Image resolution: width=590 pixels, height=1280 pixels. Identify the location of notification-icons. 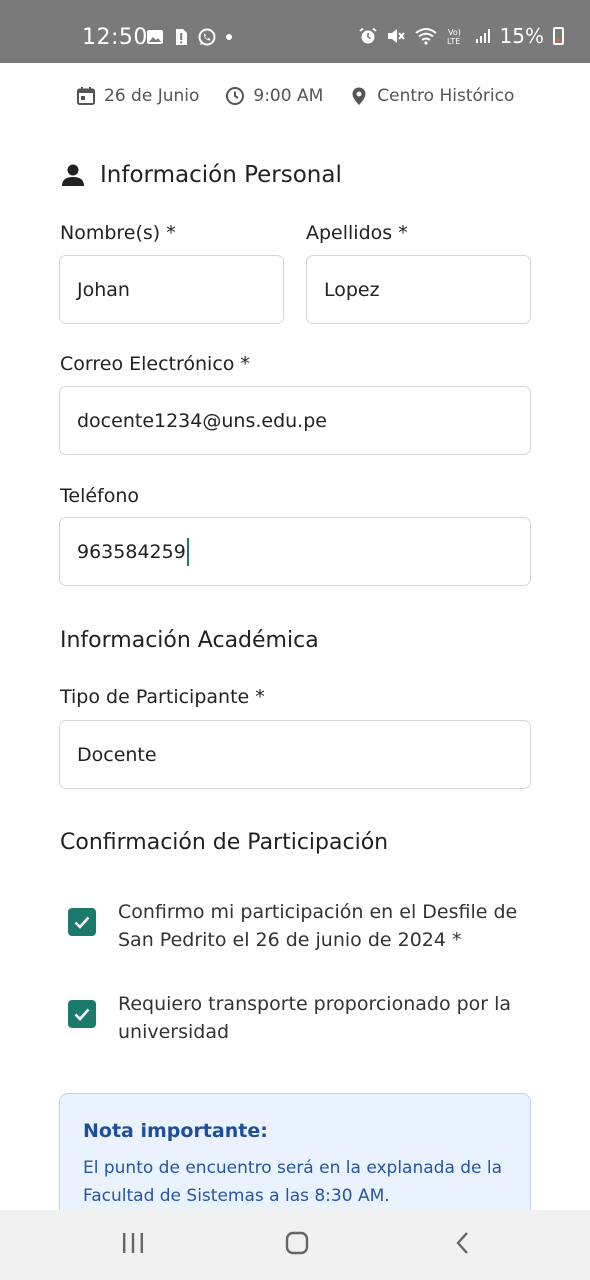
(189, 37).